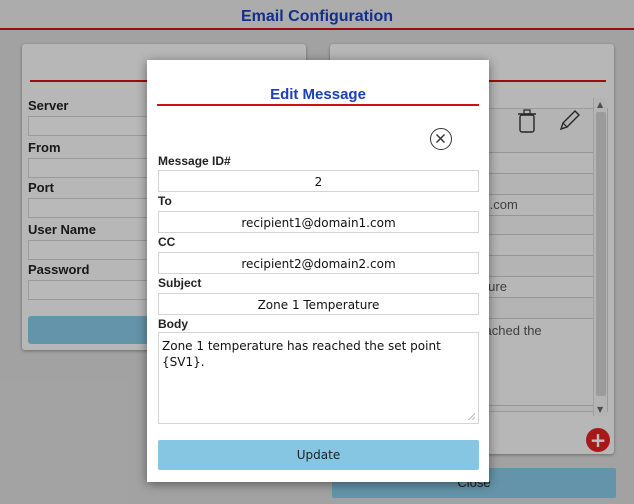 Image resolution: width=634 pixels, height=504 pixels. What do you see at coordinates (167, 242) in the screenshot?
I see `cc-label: CC` at bounding box center [167, 242].